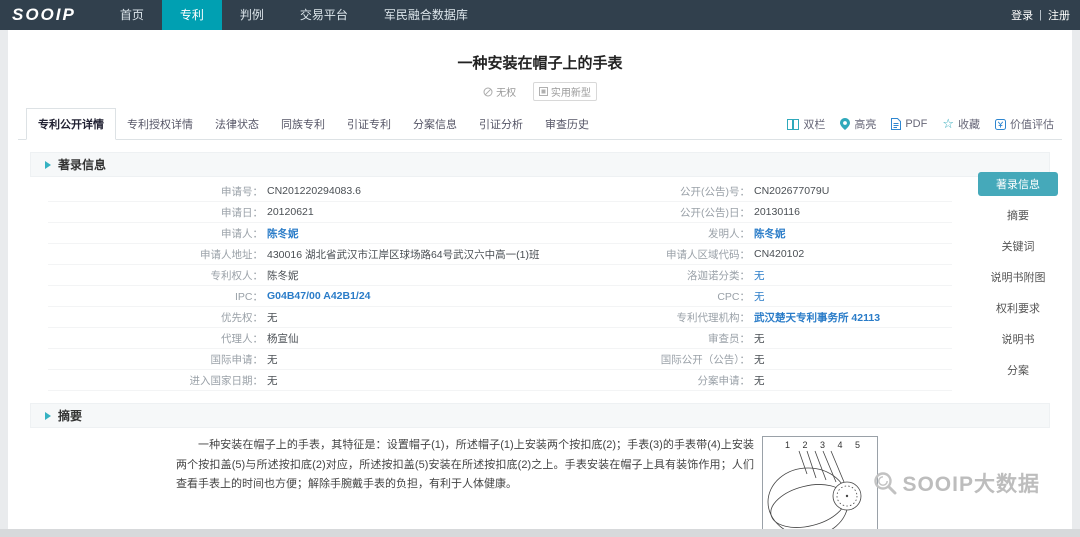 The width and height of the screenshot is (1080, 537). Describe the element at coordinates (500, 233) in the screenshot. I see `table-row: 申请人： 陈冬妮 发明人： 陈冬妮` at that location.